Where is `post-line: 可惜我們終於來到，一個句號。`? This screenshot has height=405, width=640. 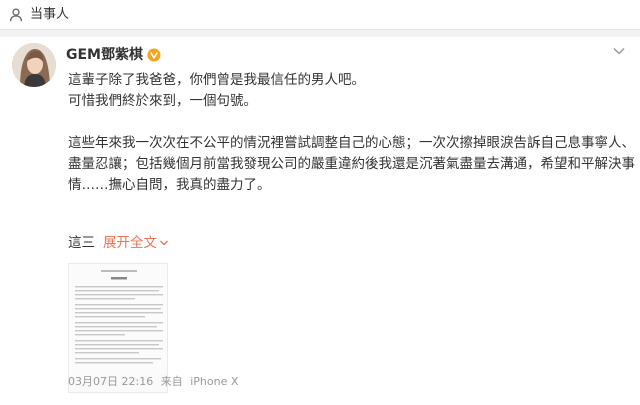
post-line: 可惜我們終於來到，一個句號。 is located at coordinates (162, 101).